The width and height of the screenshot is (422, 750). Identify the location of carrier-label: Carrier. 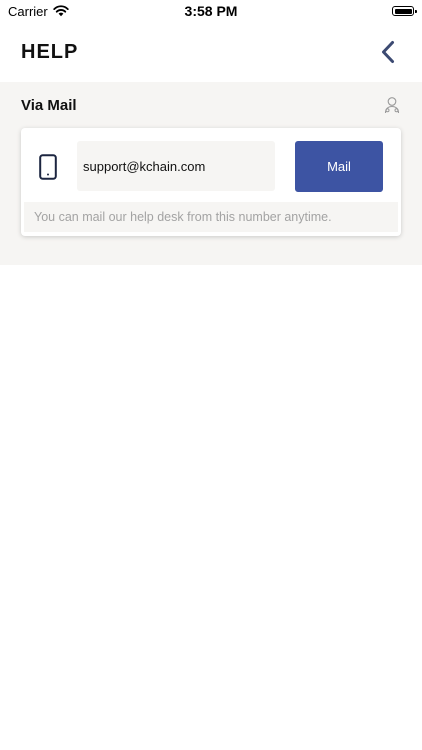
(28, 11).